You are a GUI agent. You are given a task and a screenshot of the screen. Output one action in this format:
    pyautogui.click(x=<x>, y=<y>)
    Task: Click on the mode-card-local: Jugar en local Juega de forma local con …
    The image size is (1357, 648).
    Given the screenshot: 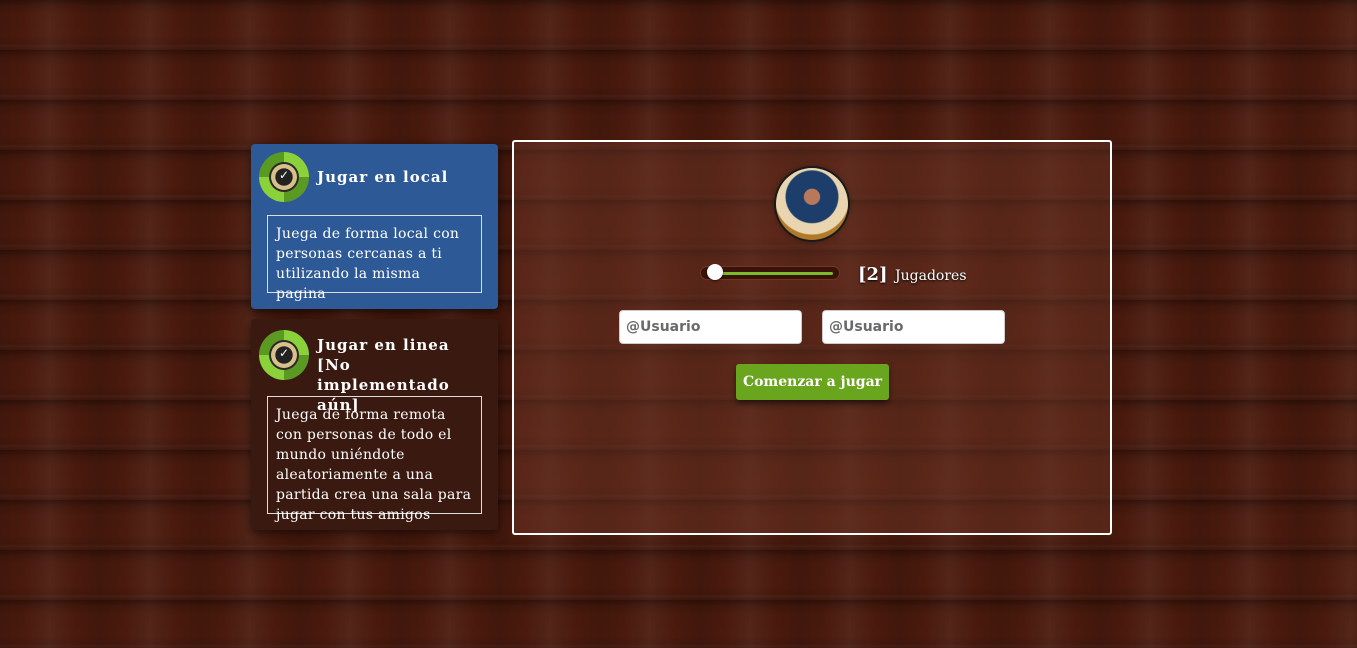 What is the action you would take?
    pyautogui.click(x=374, y=226)
    